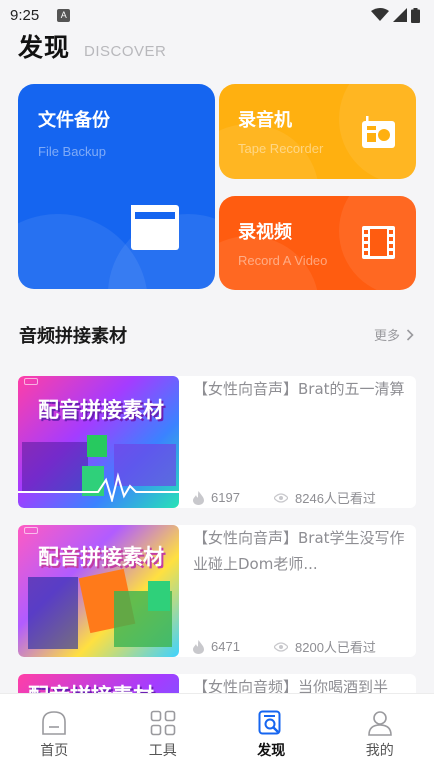  Describe the element at coordinates (64, 15) in the screenshot. I see `notification-icon: A` at that location.